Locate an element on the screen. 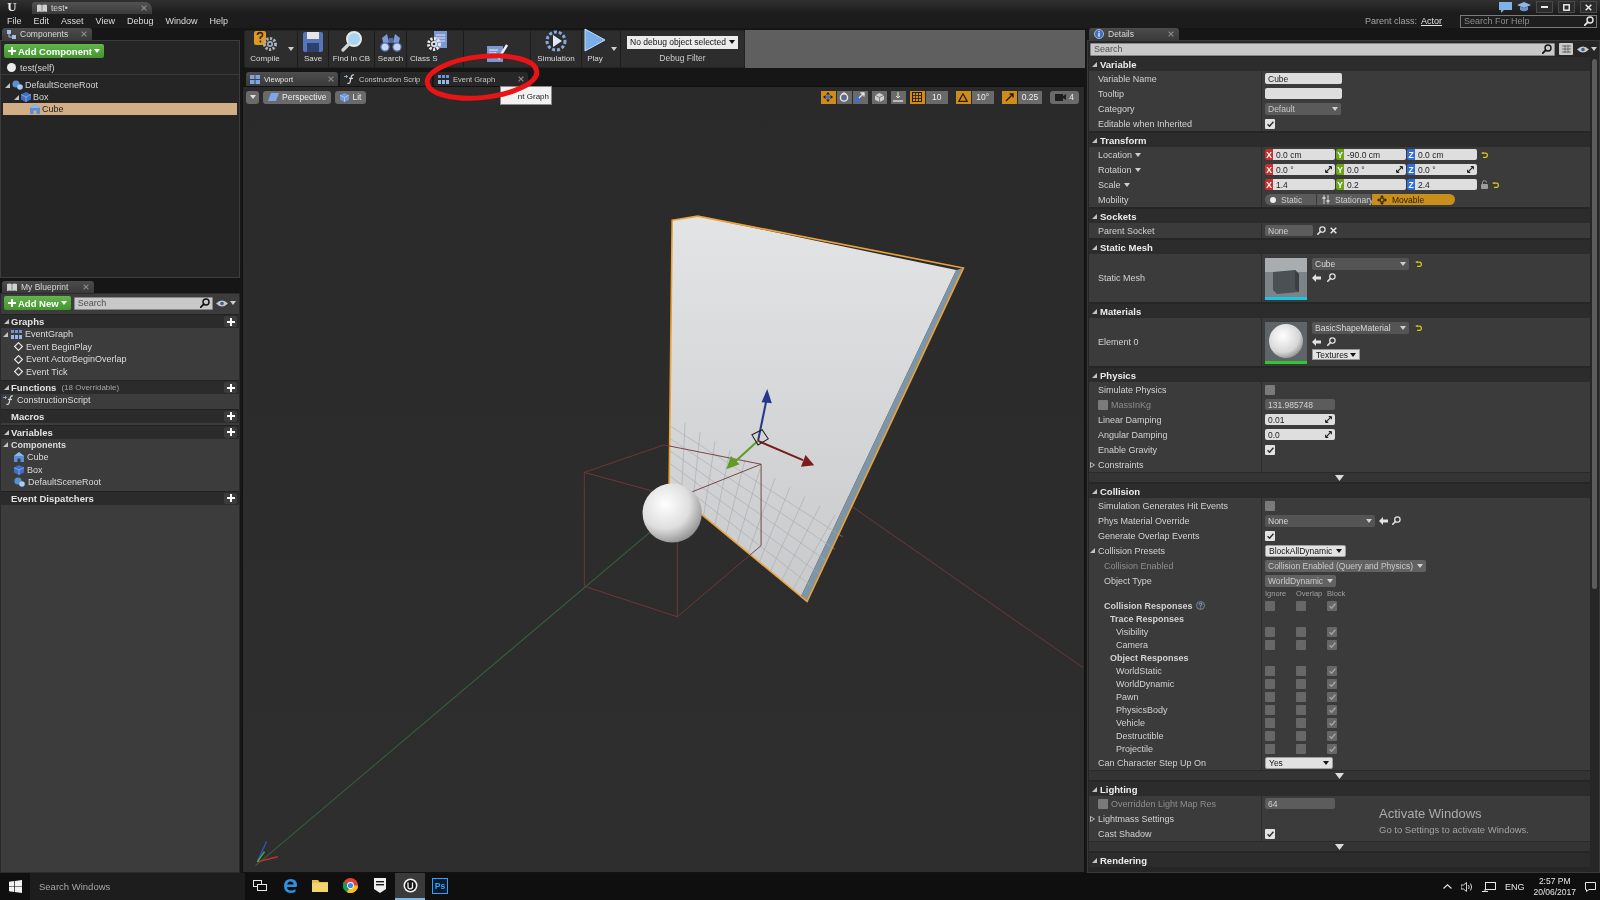 The width and height of the screenshot is (1600, 900). menu-item: File is located at coordinates (14, 21).